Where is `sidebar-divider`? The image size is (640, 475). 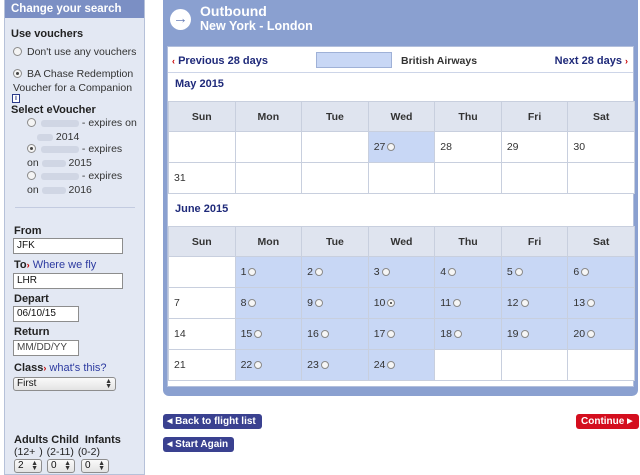 sidebar-divider is located at coordinates (75, 207).